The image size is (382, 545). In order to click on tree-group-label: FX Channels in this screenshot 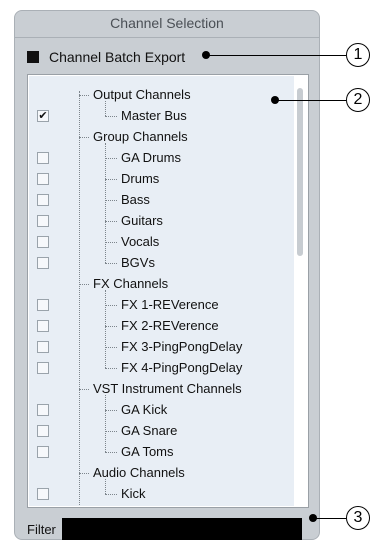, I will do `click(131, 283)`.